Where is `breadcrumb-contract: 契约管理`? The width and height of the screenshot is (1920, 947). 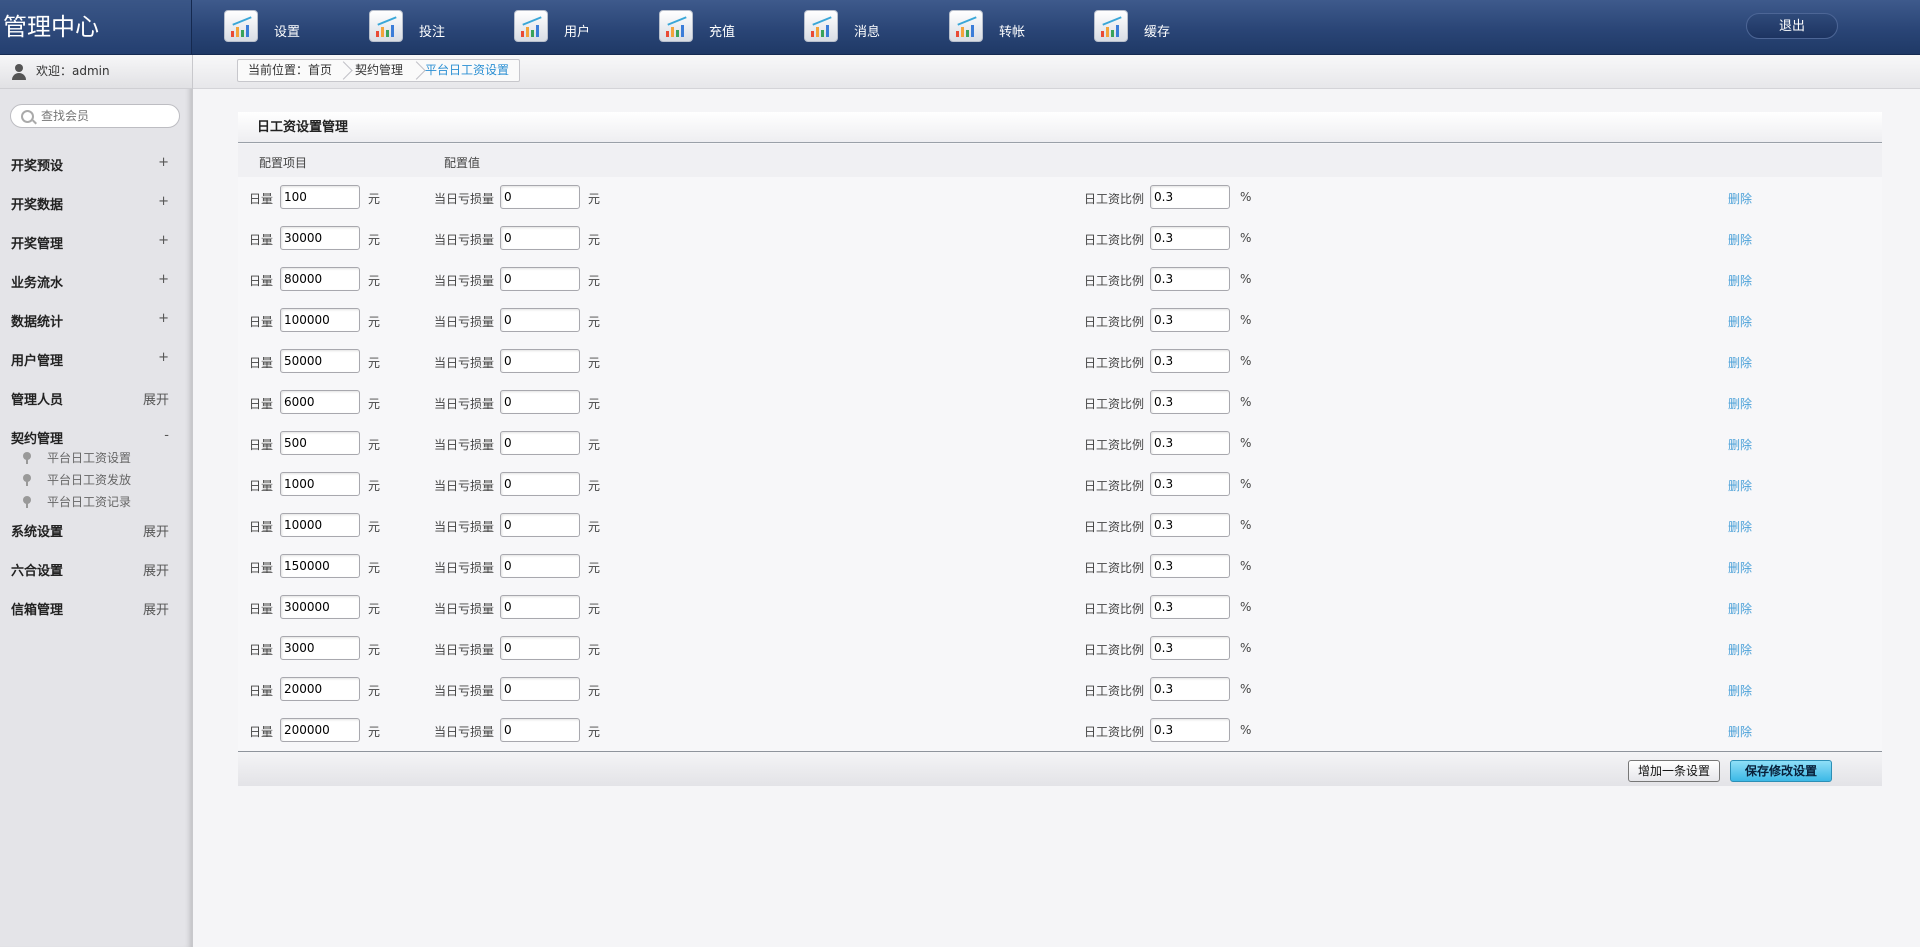
breadcrumb-contract: 契约管理 is located at coordinates (379, 70).